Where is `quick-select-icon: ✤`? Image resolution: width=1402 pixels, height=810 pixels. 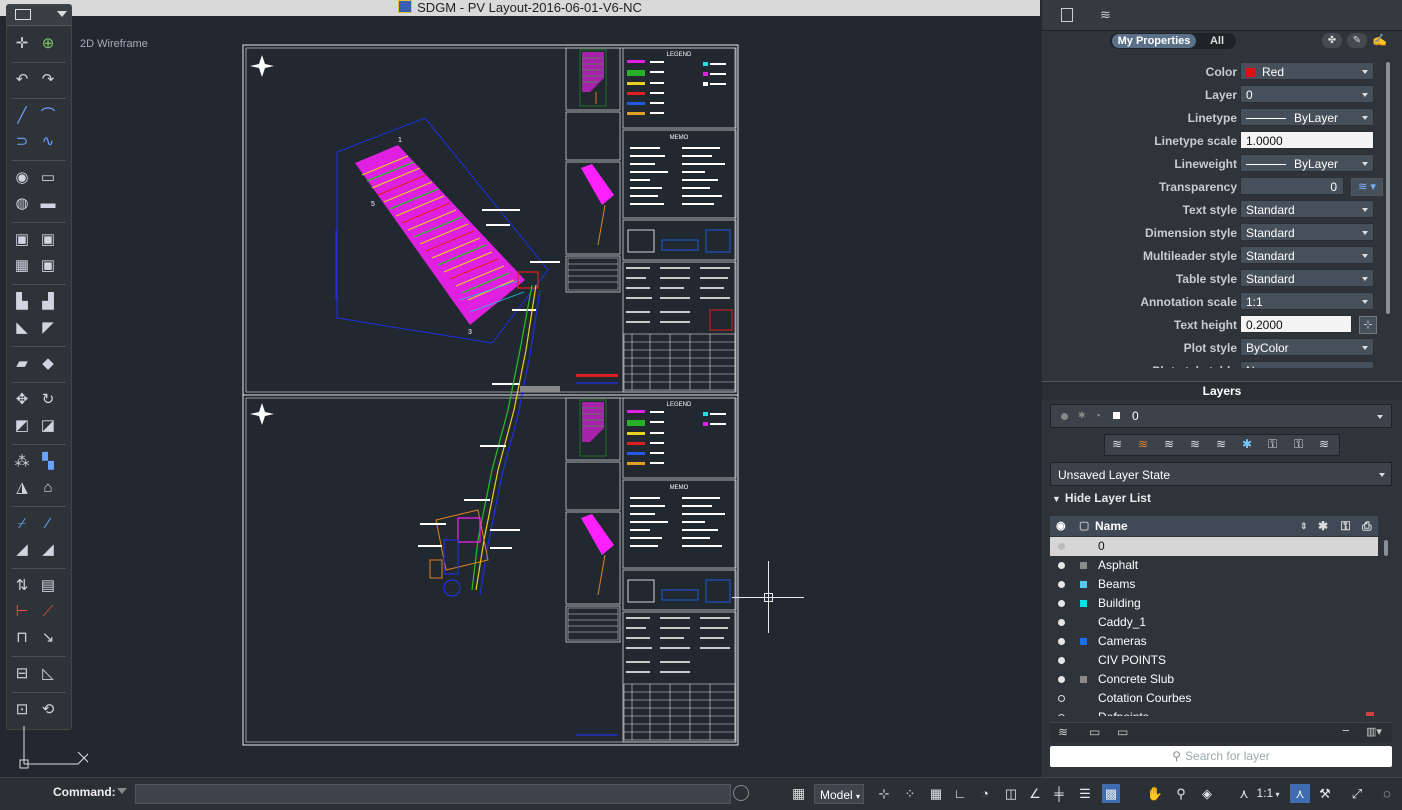 quick-select-icon: ✤ is located at coordinates (1332, 40).